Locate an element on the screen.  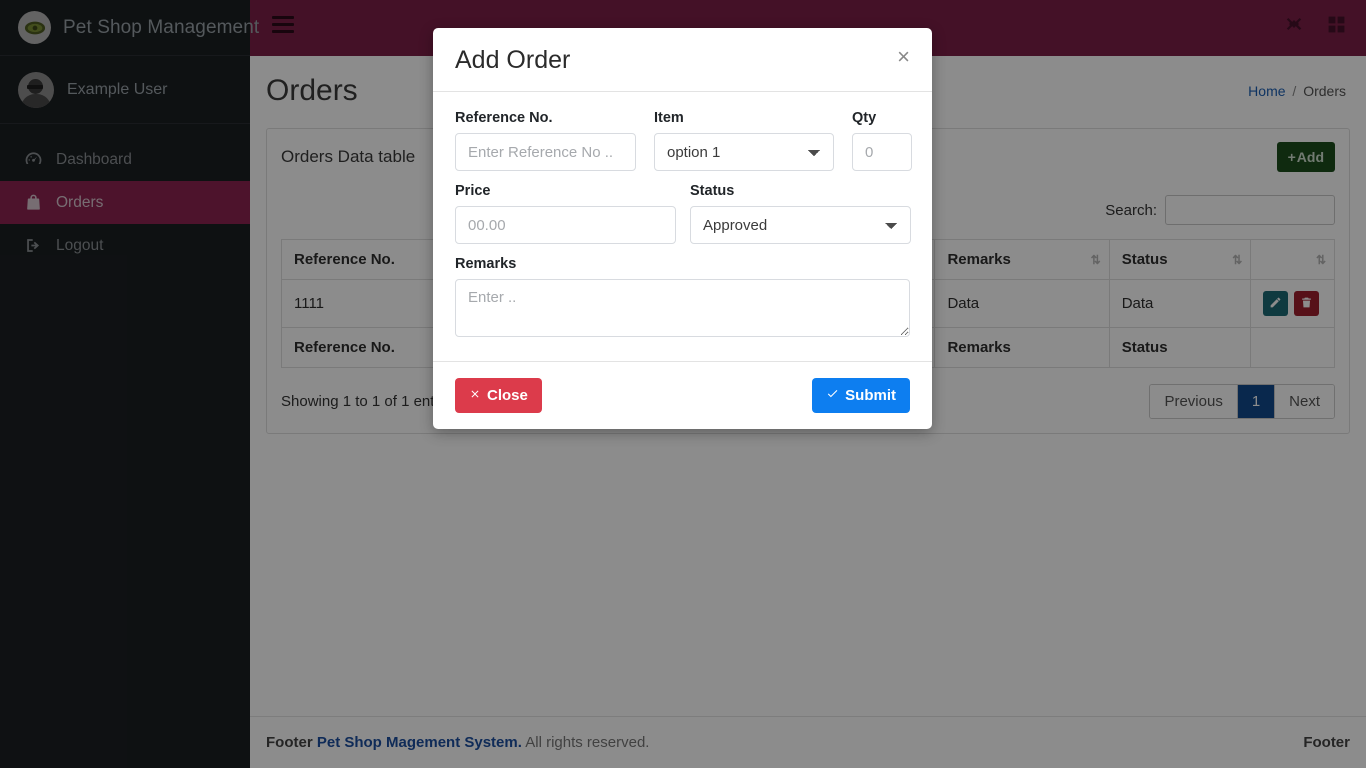
submit-button: Submit is located at coordinates (861, 395).